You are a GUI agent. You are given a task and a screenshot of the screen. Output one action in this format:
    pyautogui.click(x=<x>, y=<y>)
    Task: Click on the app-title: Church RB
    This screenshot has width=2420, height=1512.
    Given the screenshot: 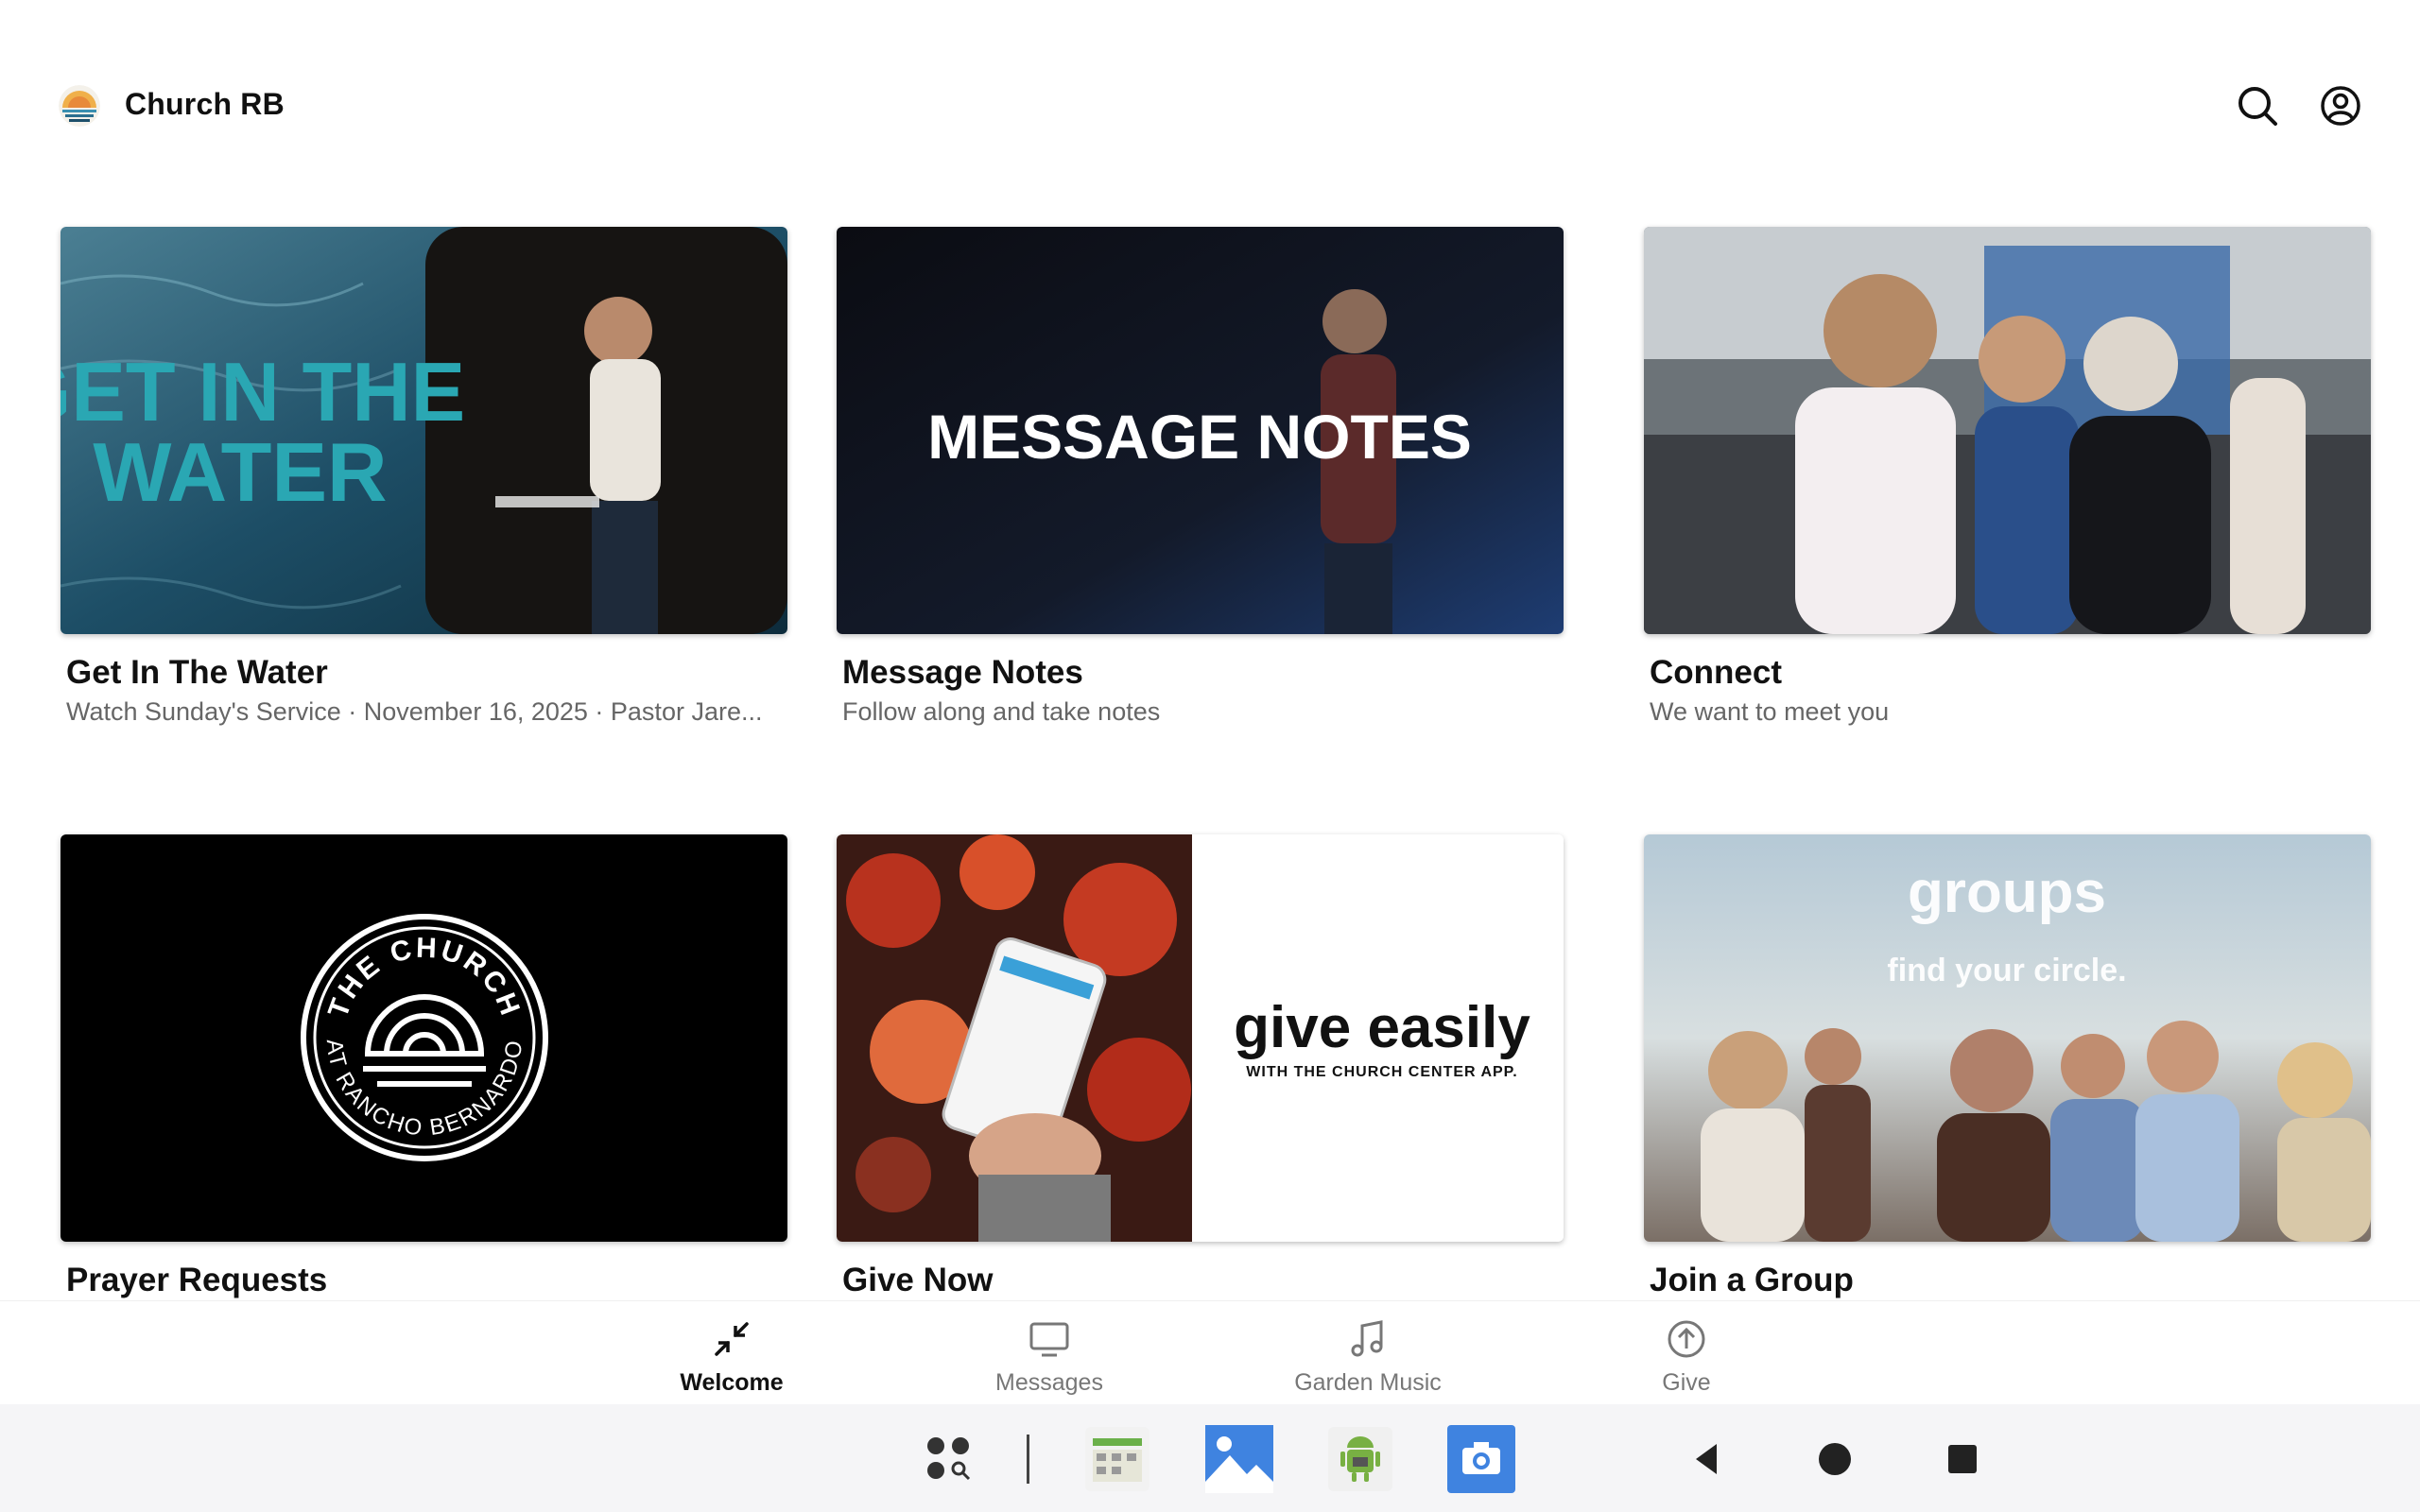 What is the action you would take?
    pyautogui.click(x=205, y=104)
    